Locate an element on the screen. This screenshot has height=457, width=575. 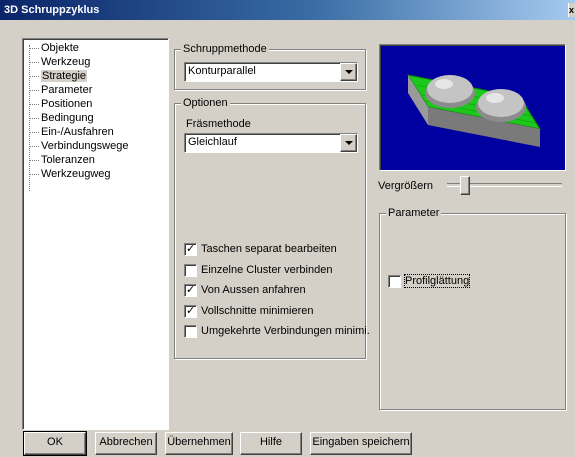
close-button: x is located at coordinates (571, 10).